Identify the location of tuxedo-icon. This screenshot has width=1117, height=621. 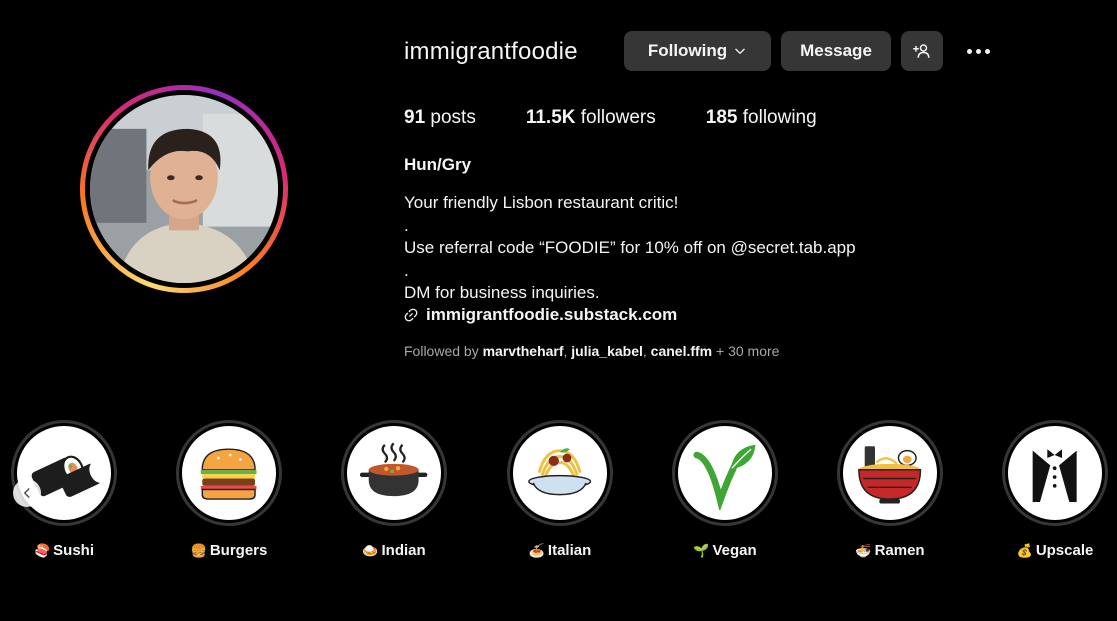
(1055, 476).